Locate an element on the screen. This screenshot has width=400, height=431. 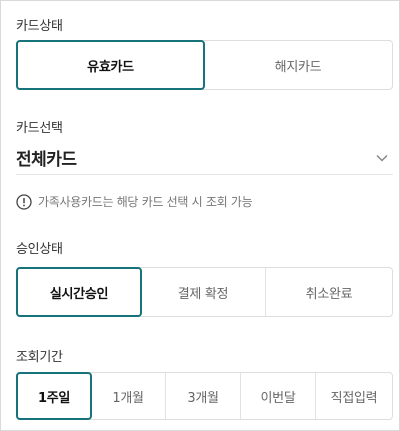
family-card-notice: 가족사용카드는 해당 카드 선택 시 조회 가능 is located at coordinates (134, 201).